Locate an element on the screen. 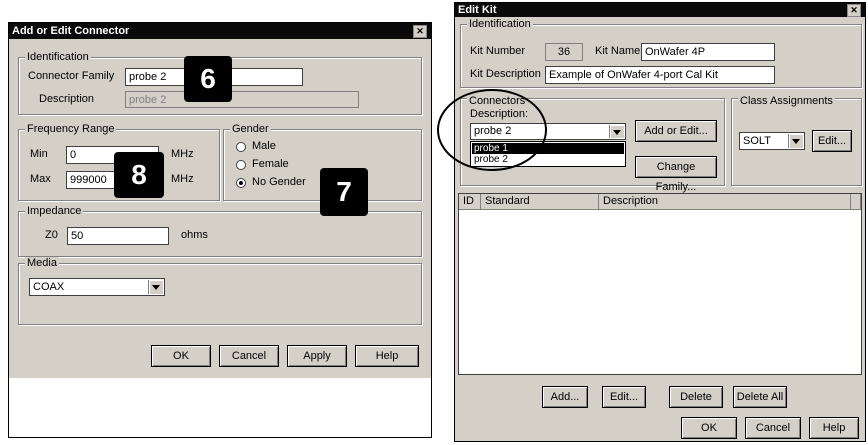 The image size is (868, 445). description-label: Description is located at coordinates (67, 99).